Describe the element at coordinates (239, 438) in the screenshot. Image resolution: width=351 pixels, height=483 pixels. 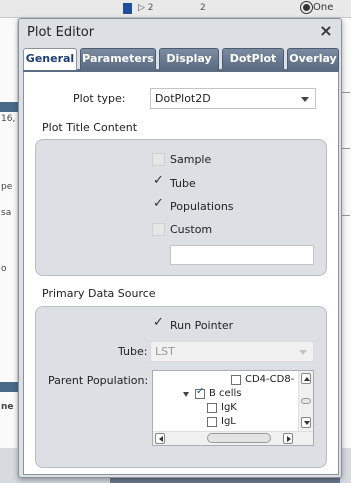
I see `horizontal-scroll-thumb` at that location.